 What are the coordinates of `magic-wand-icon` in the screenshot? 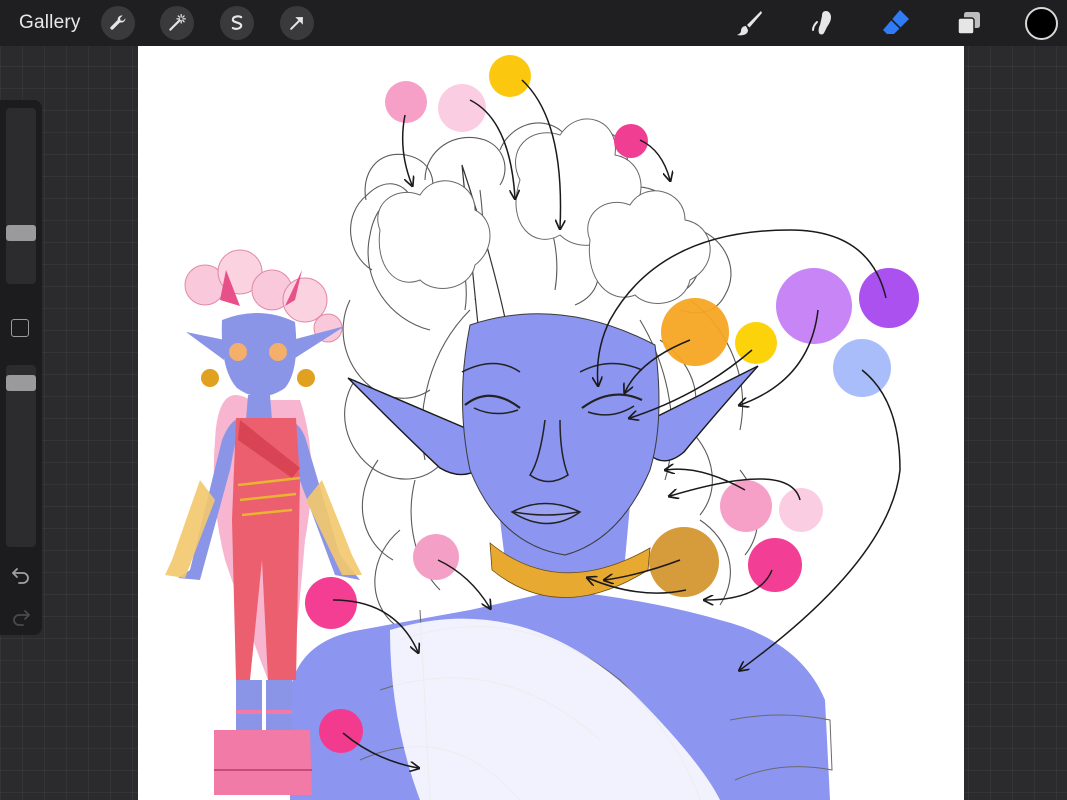 It's located at (177, 22).